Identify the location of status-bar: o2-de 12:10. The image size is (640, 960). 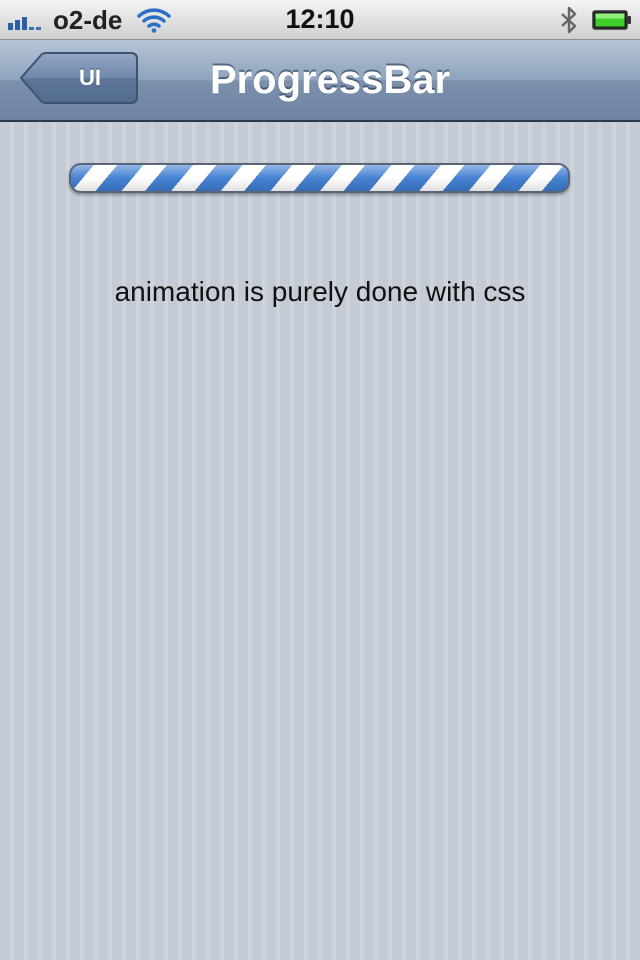
(320, 20).